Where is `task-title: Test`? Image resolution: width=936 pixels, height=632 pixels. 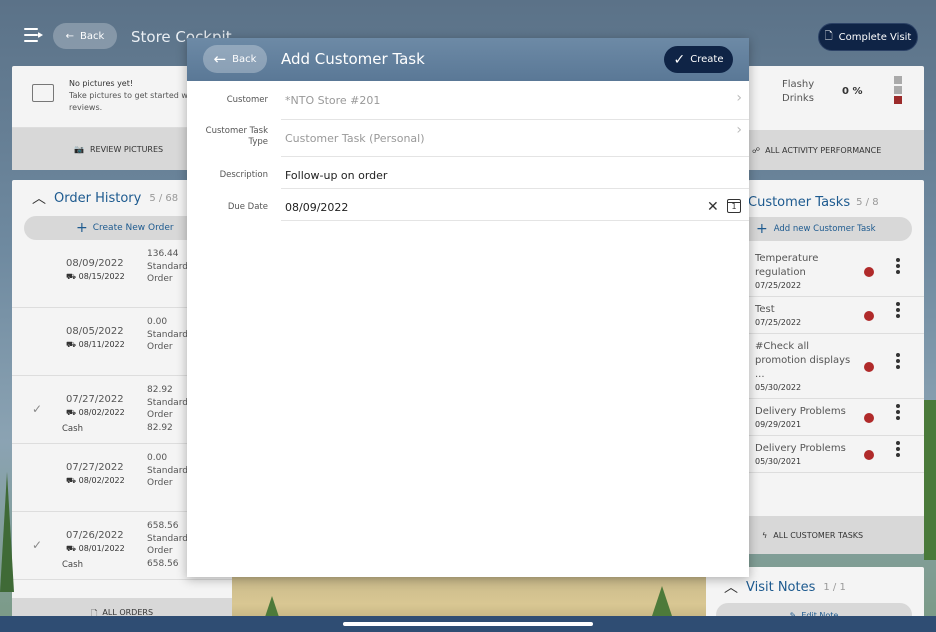 task-title: Test is located at coordinates (765, 309).